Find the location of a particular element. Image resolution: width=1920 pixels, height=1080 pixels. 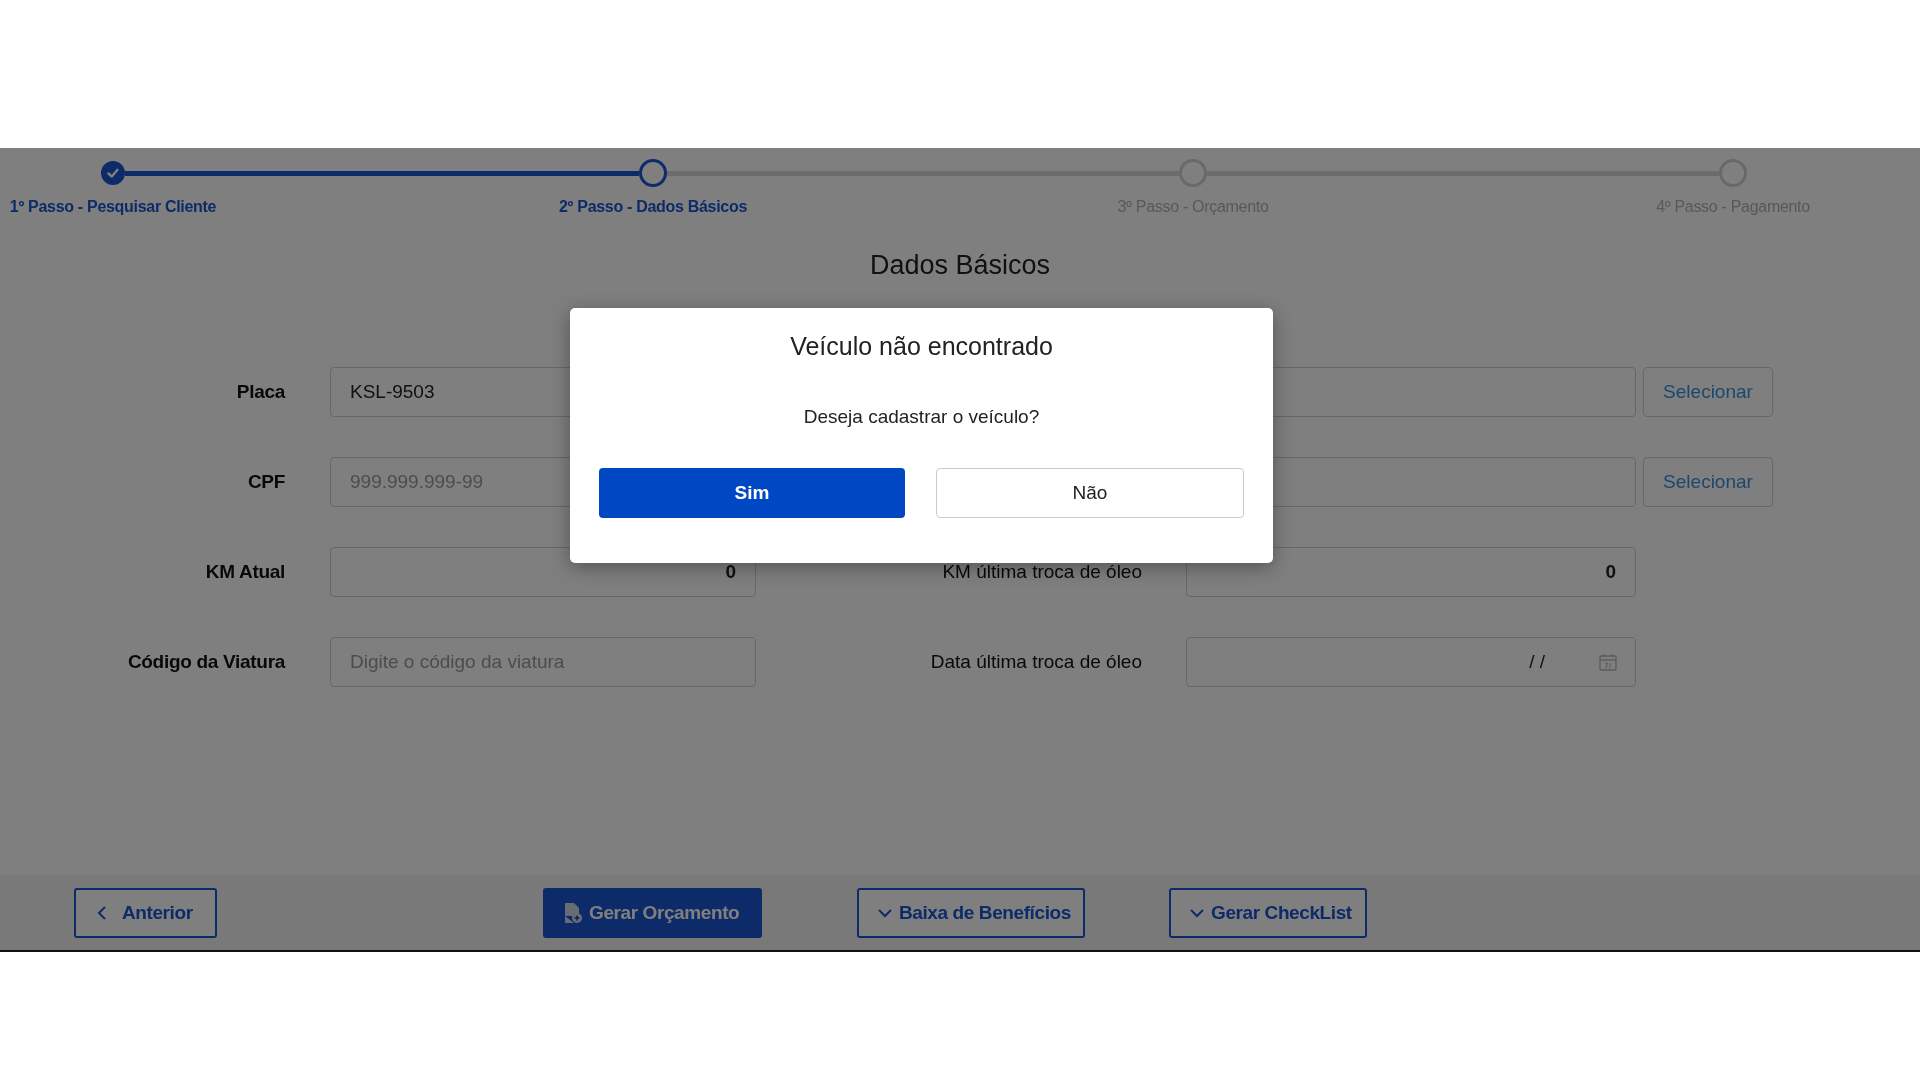

field-label: Data última troca de óleo is located at coordinates (1035, 662).